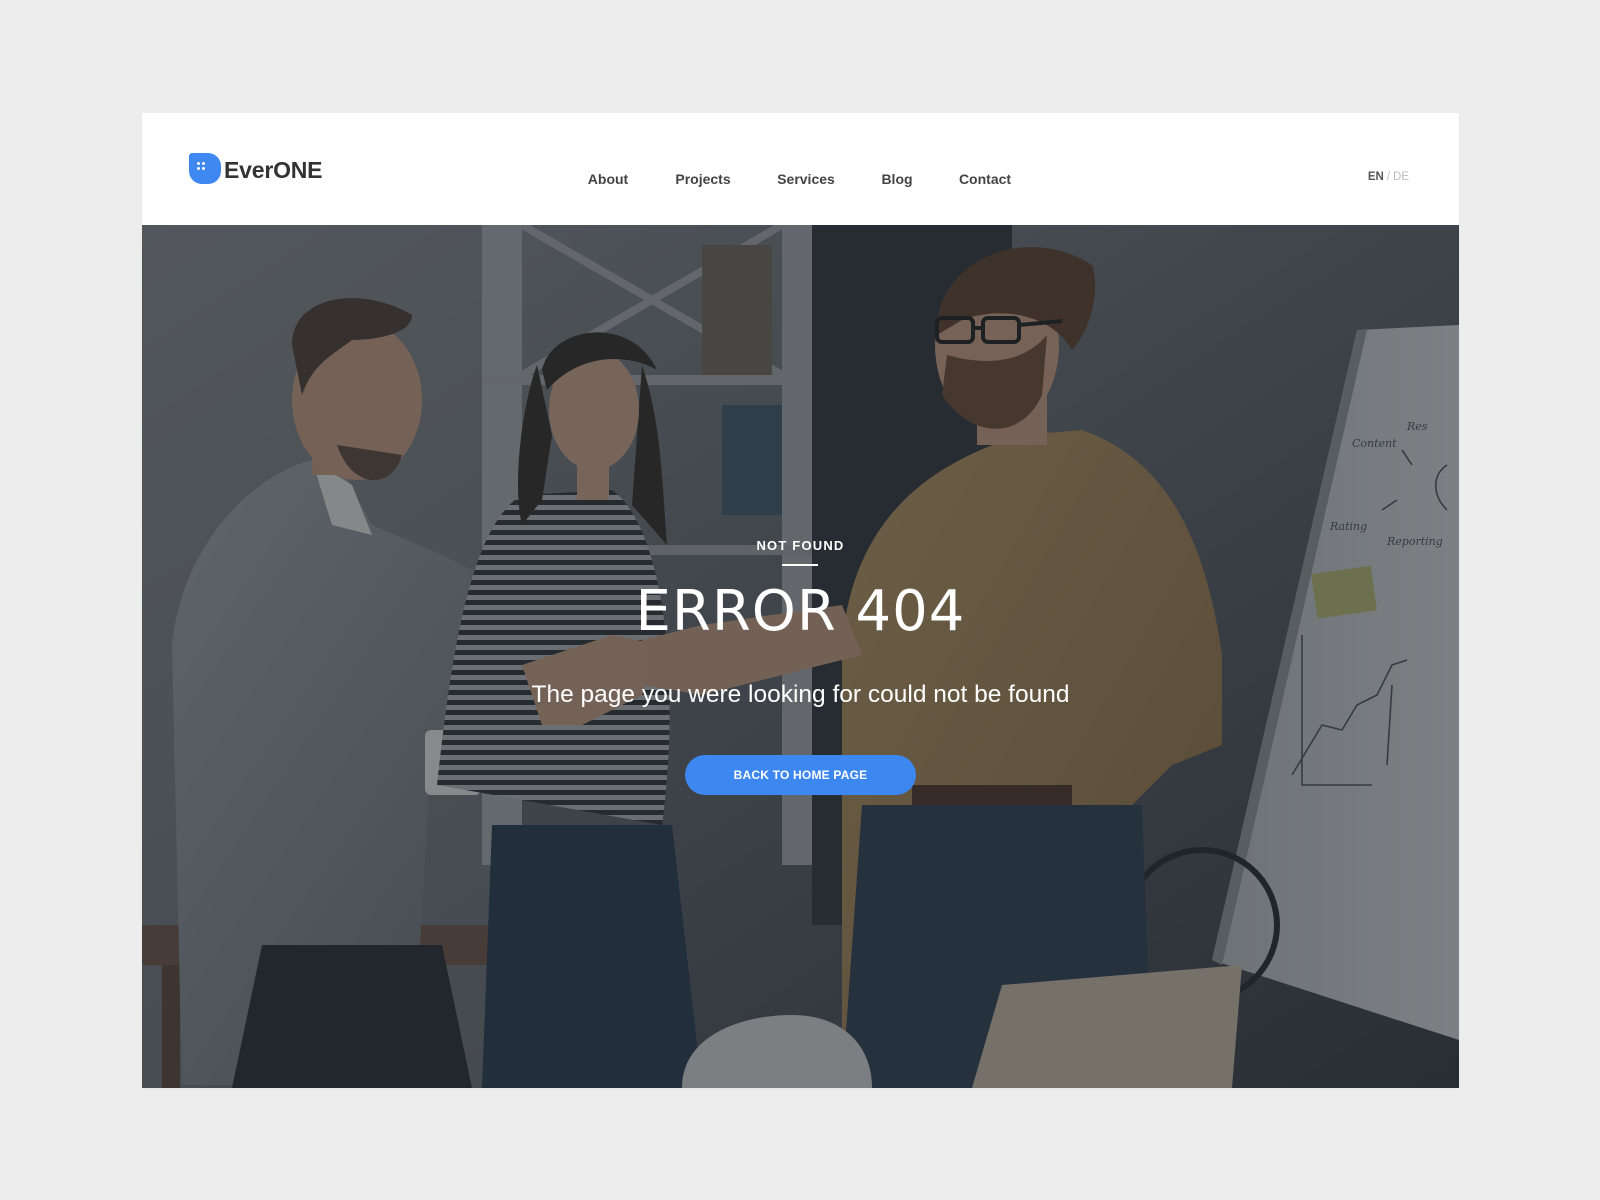 The image size is (1600, 1200). I want to click on kicker-divider, so click(800, 565).